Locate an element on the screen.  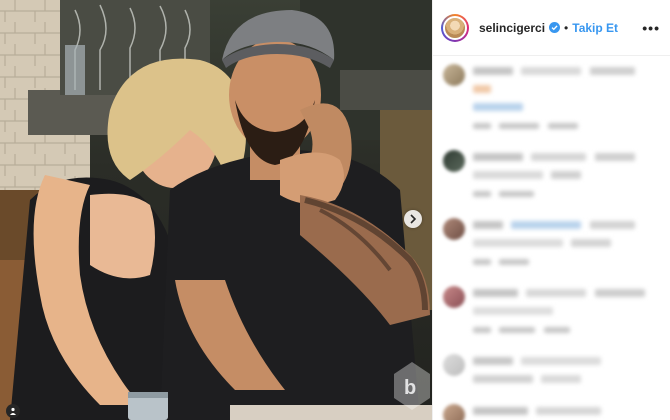
post-header: selincigerci • Takip Et ••• is located at coordinates (551, 28).